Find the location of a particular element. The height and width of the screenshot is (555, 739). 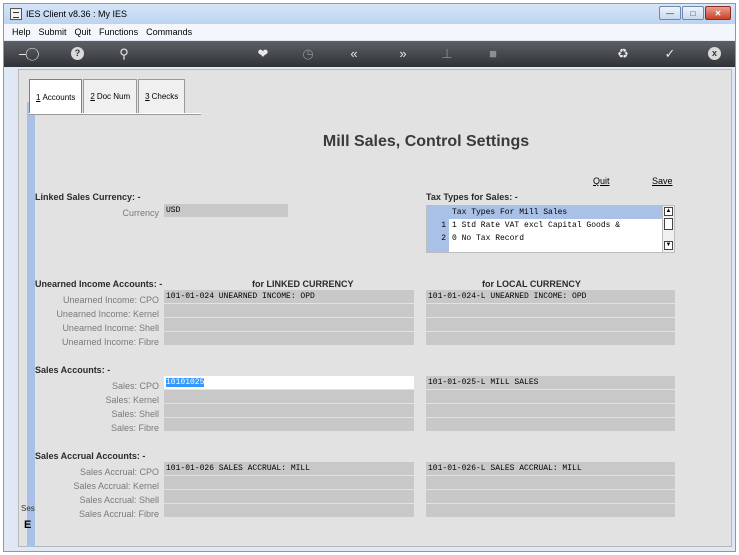

menu-quit: Quit is located at coordinates (83, 32).